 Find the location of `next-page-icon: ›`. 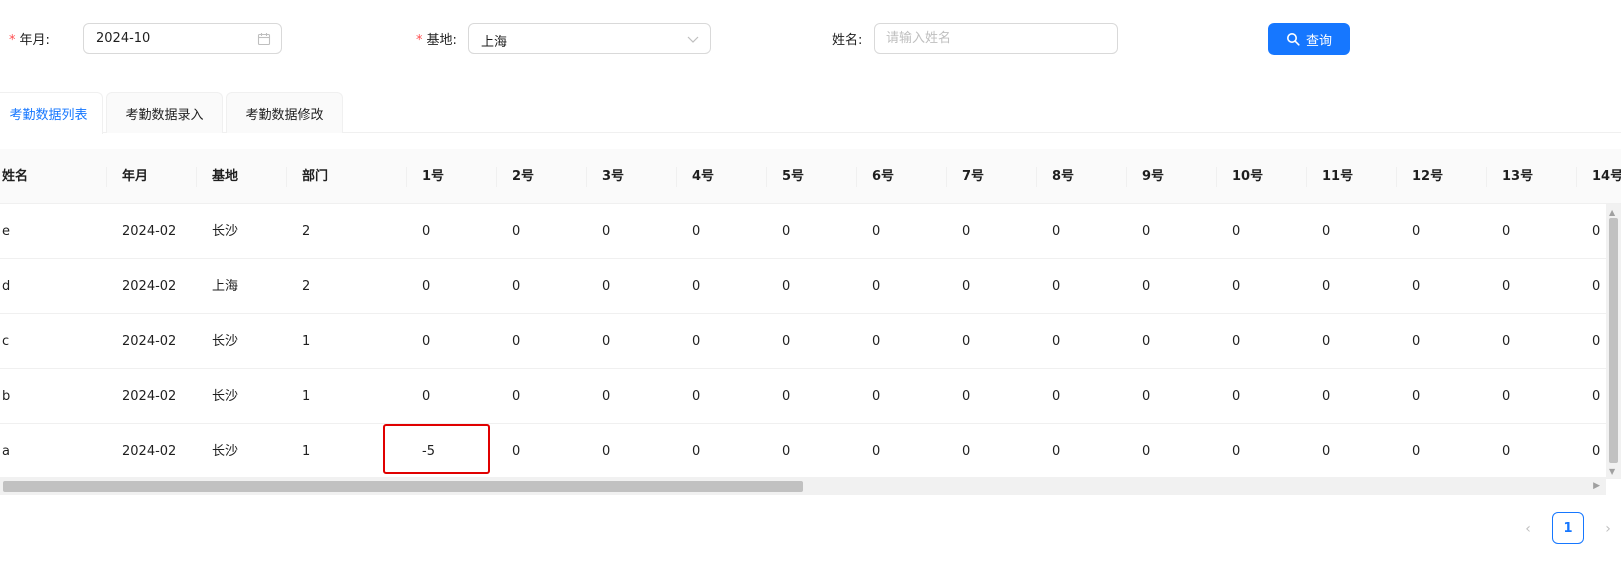

next-page-icon: › is located at coordinates (1608, 529).